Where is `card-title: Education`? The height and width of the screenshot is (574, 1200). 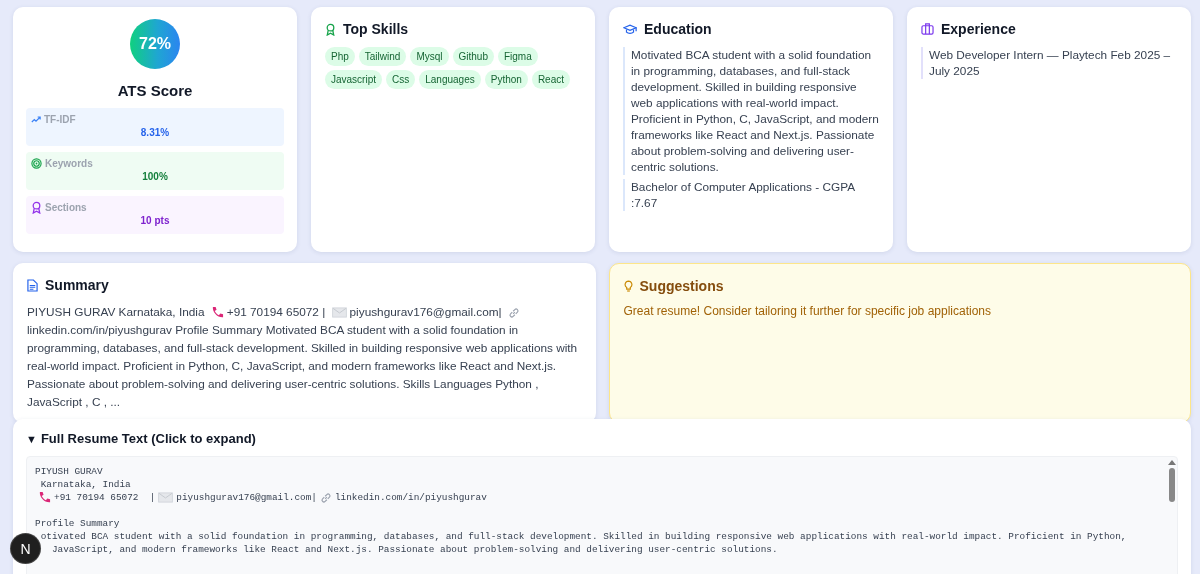
card-title: Education is located at coordinates (678, 29).